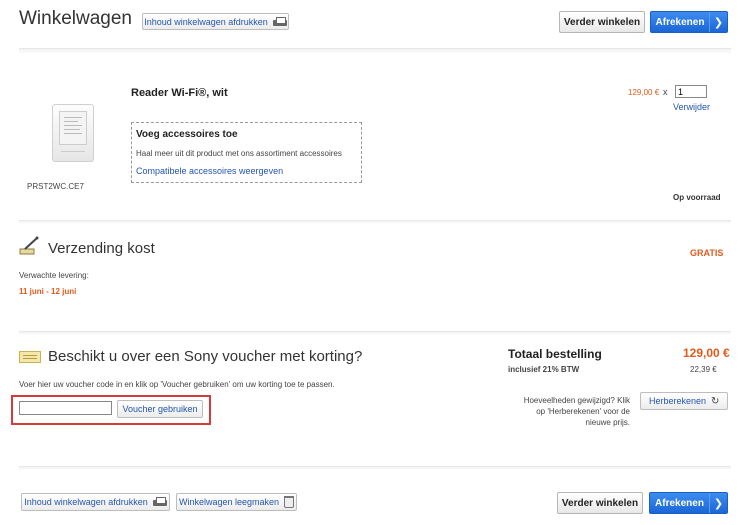  What do you see at coordinates (691, 107) in the screenshot?
I see `remove-link: Verwijder` at bounding box center [691, 107].